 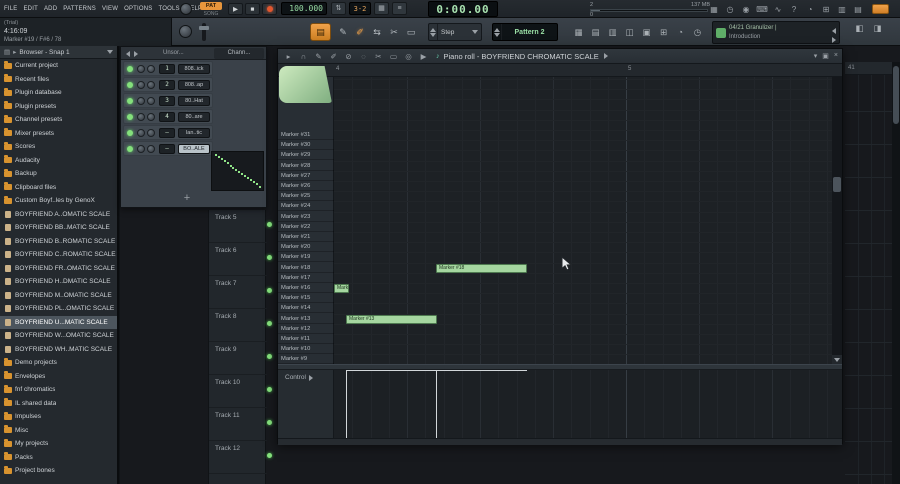 What do you see at coordinates (816, 56) in the screenshot?
I see `options-icon: ▾` at bounding box center [816, 56].